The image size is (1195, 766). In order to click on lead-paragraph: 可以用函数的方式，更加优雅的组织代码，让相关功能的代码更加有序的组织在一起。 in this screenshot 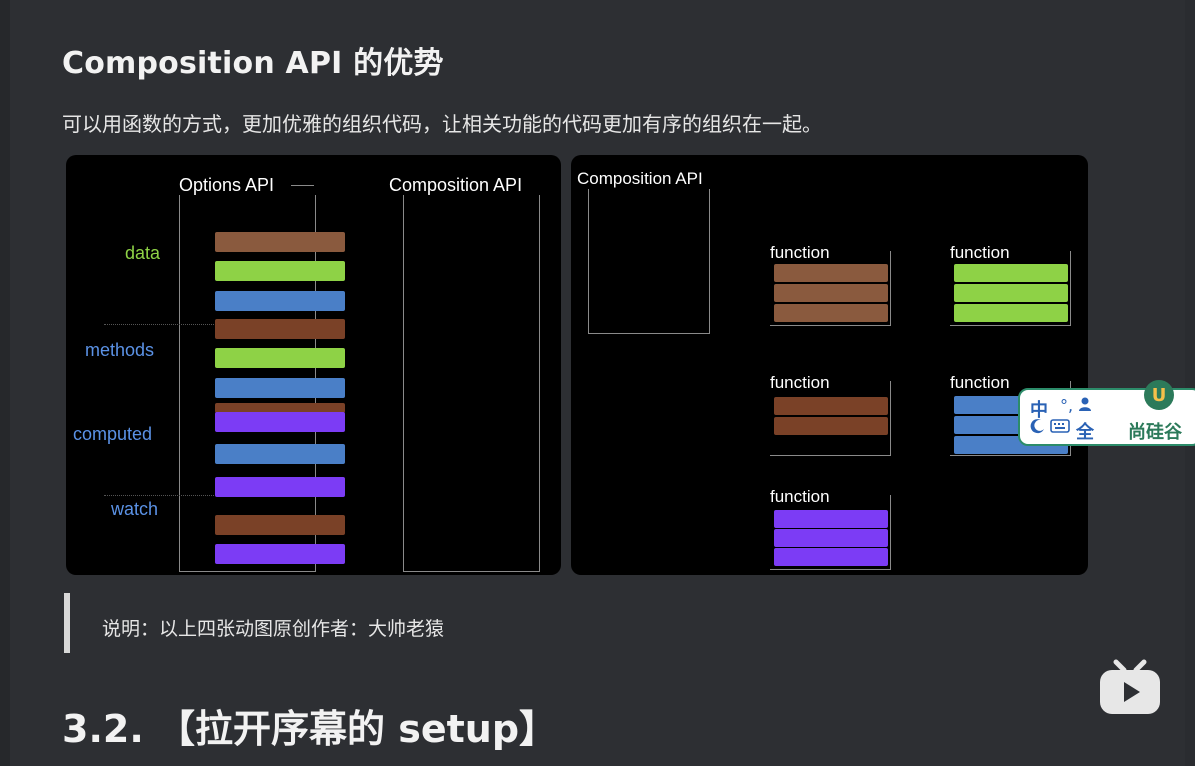, I will do `click(442, 124)`.